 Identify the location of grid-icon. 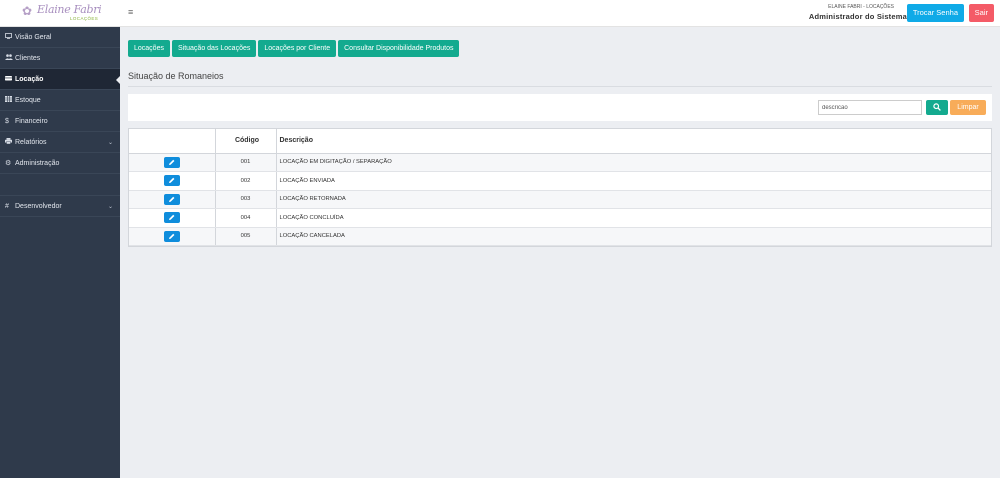
(10, 100).